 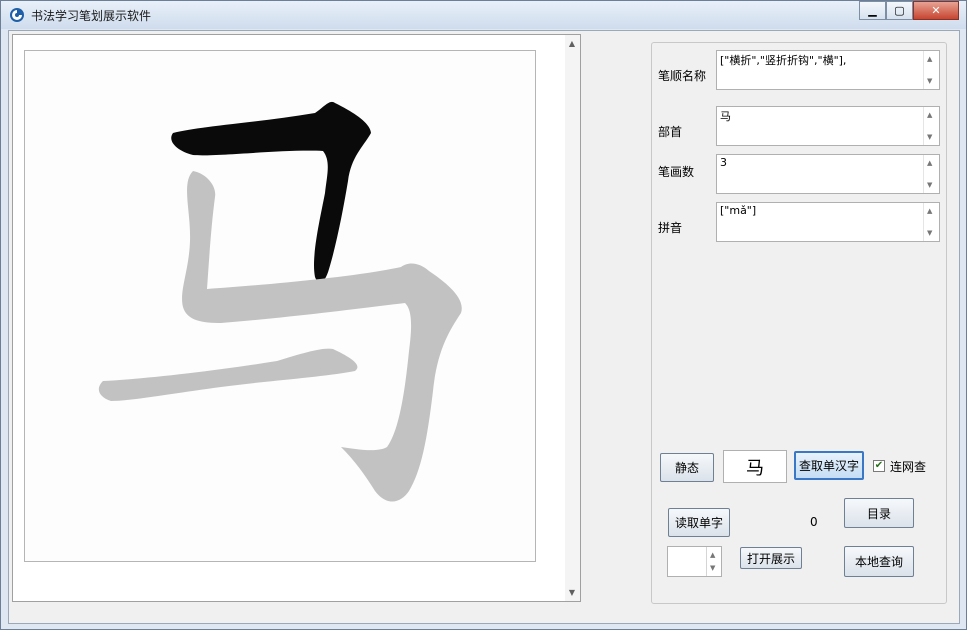 What do you see at coordinates (572, 43) in the screenshot?
I see `scroll-up-arrow-icon: ▲` at bounding box center [572, 43].